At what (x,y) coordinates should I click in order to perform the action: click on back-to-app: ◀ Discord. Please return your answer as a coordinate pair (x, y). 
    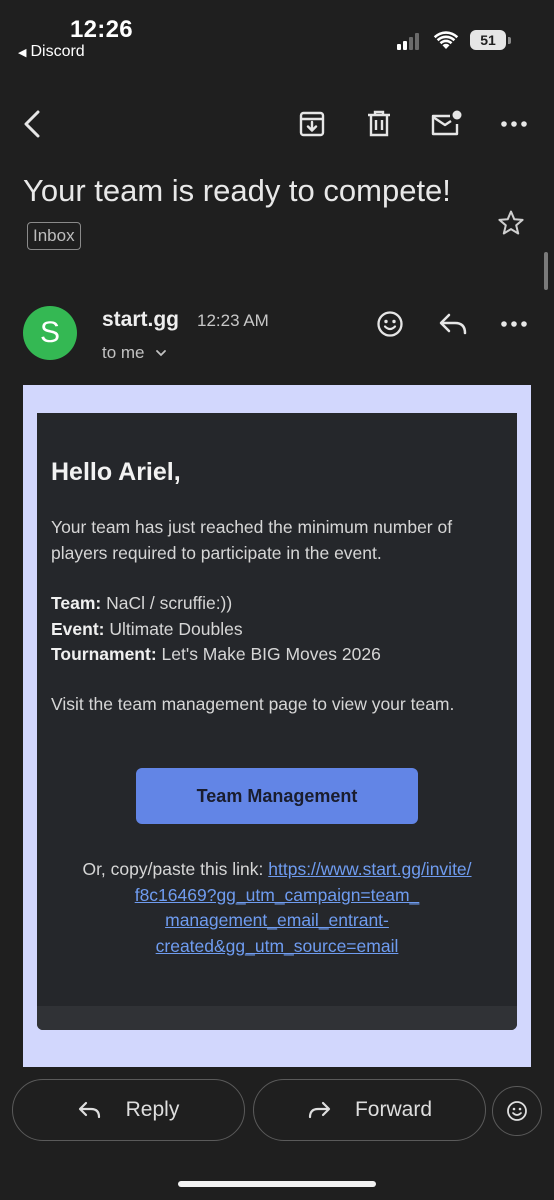
    Looking at the image, I should click on (51, 52).